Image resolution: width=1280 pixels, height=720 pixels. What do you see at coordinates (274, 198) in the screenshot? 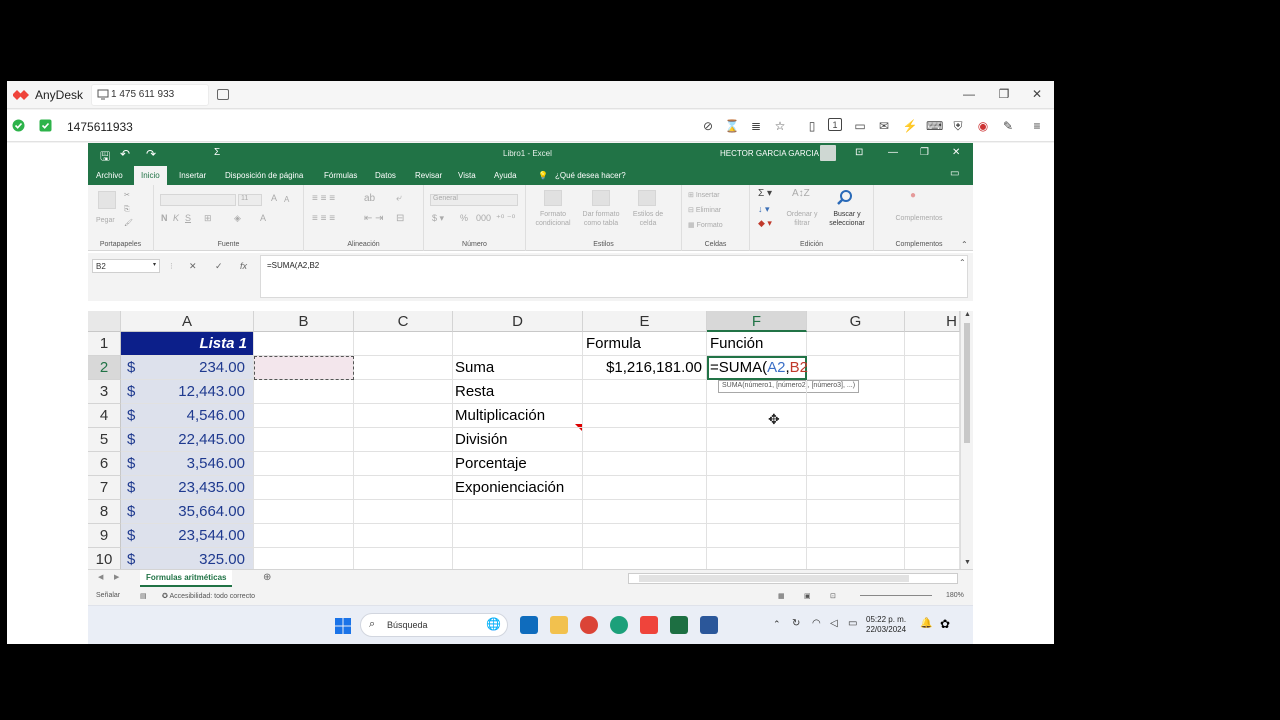
I see `grow-font-icon: A` at bounding box center [274, 198].